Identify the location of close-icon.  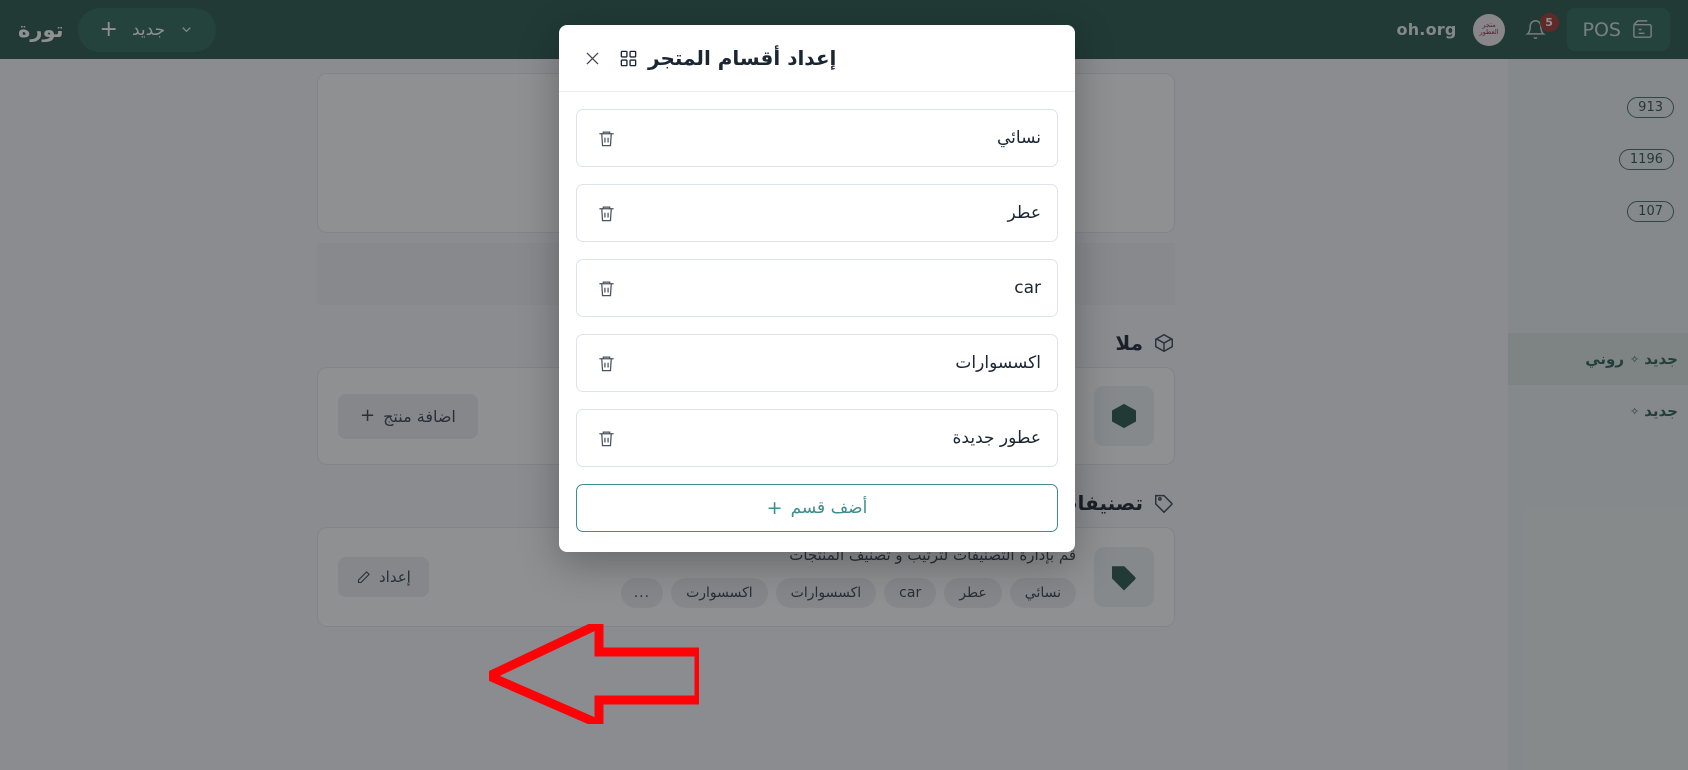
(592, 58).